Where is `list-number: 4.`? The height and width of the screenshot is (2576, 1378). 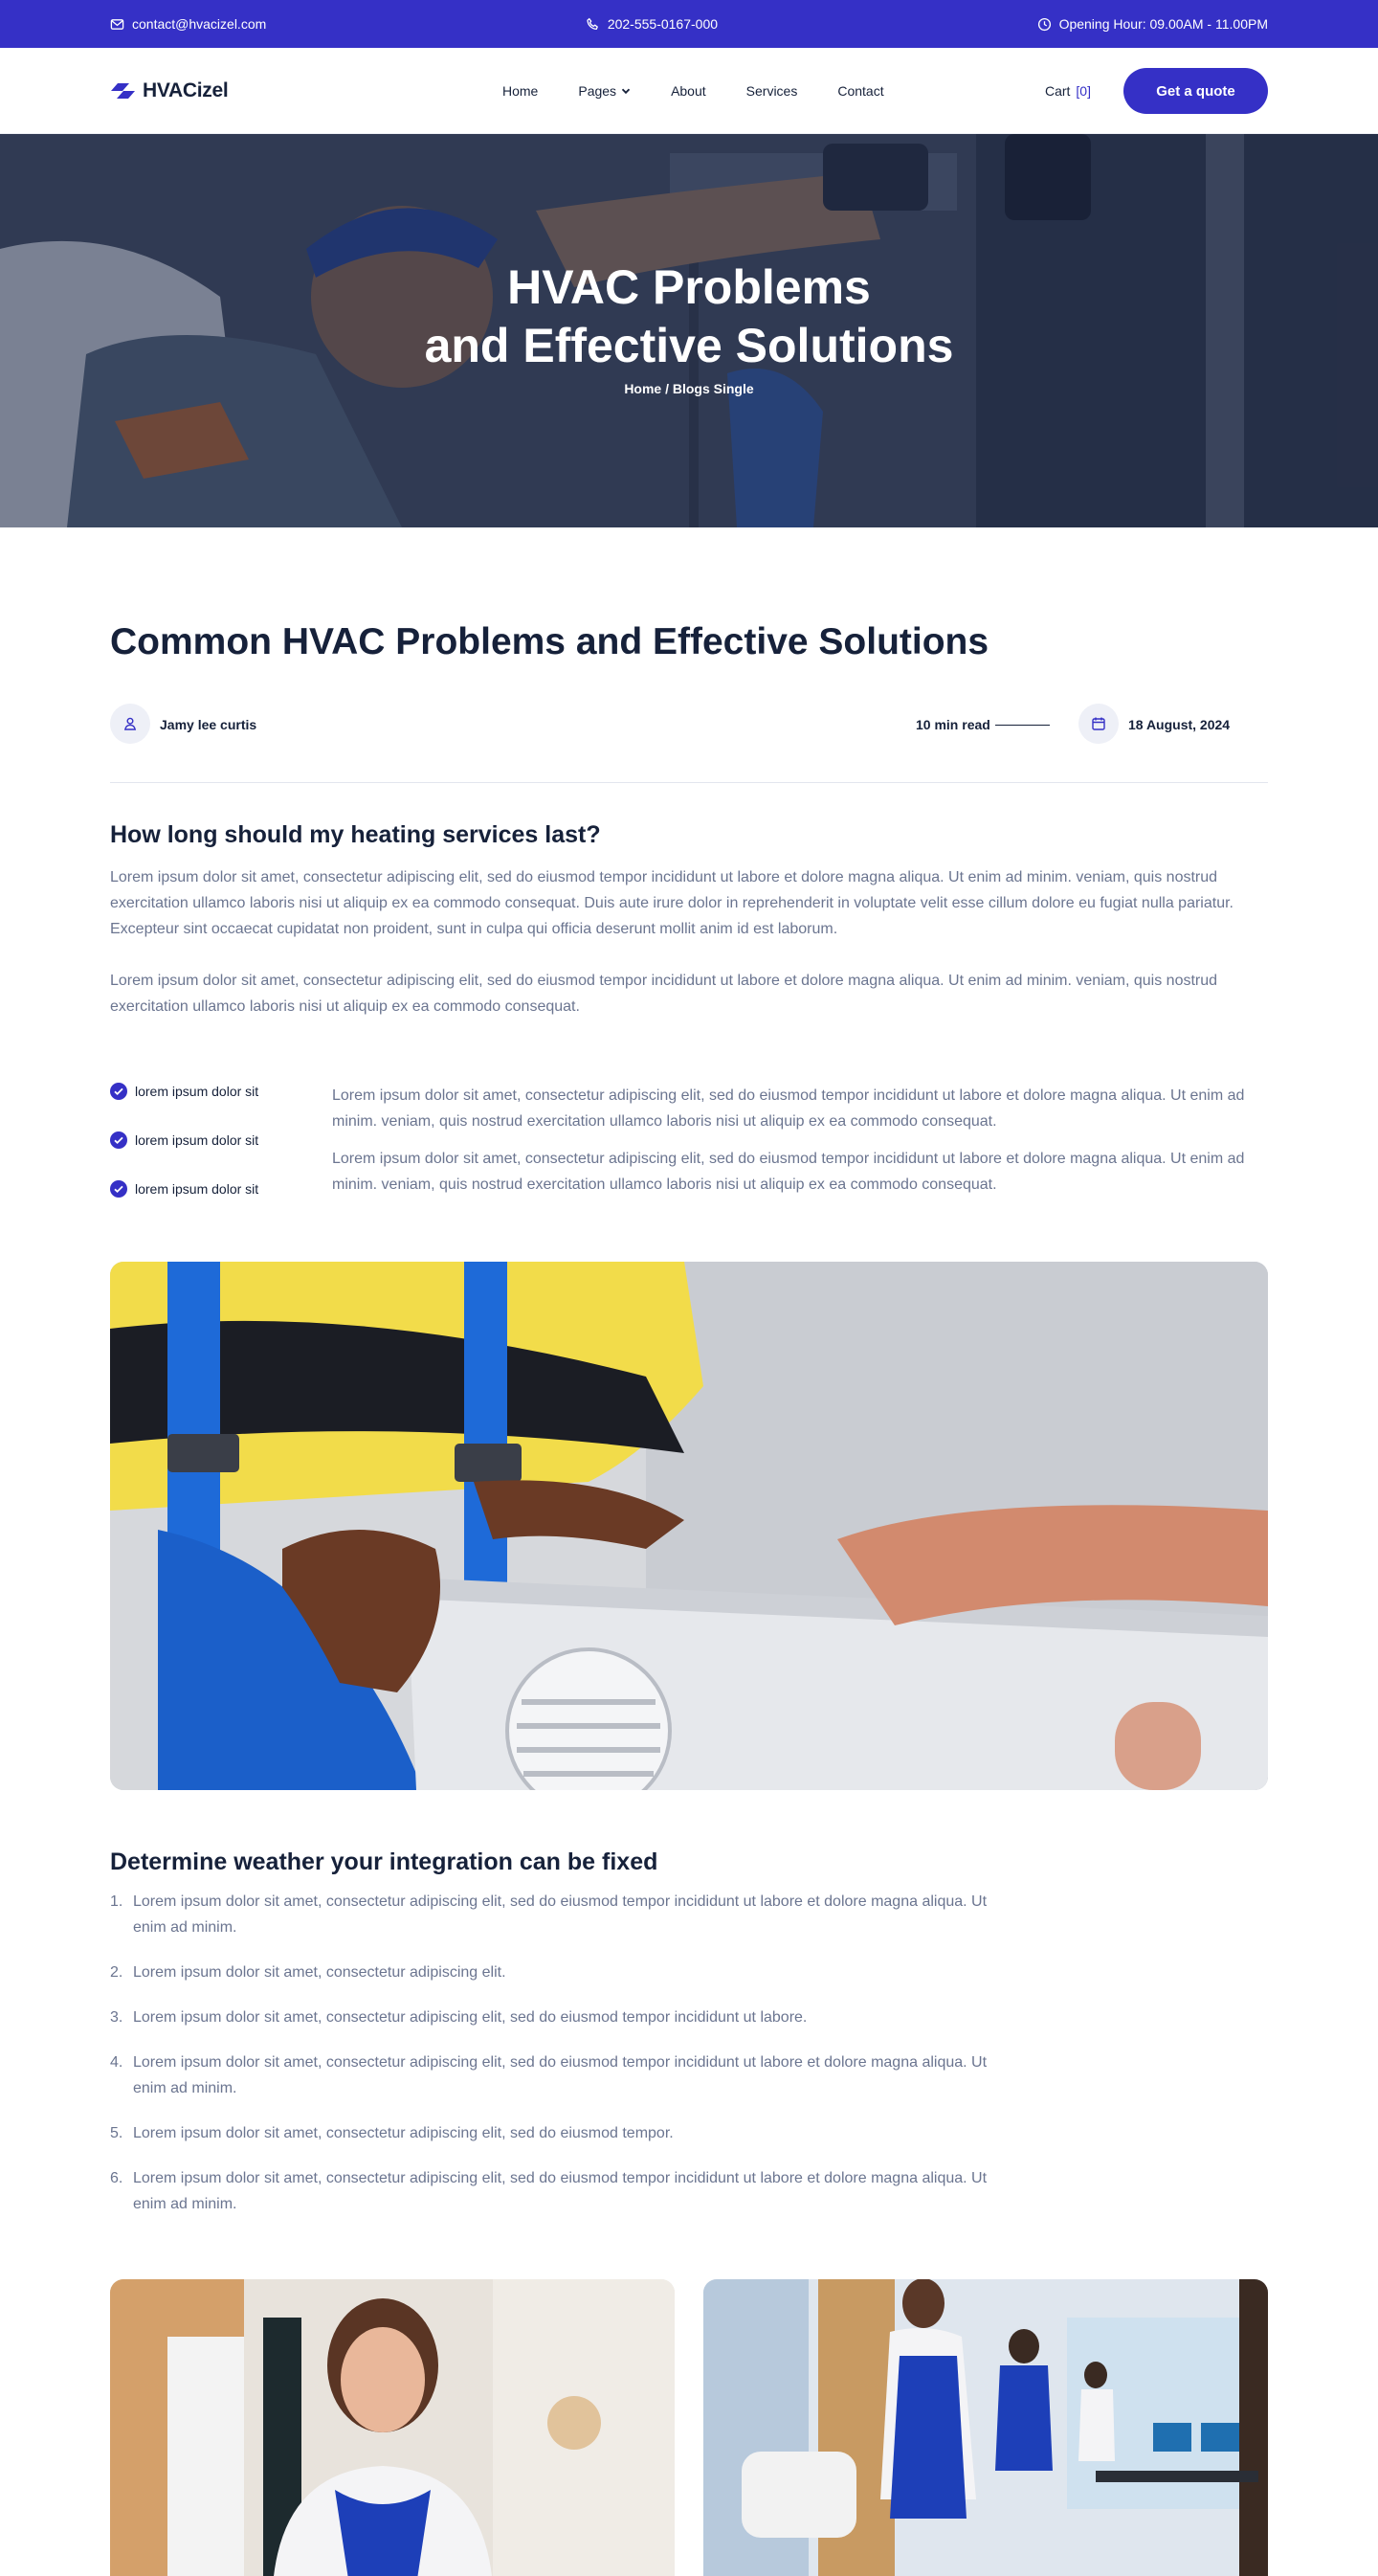 list-number: 4. is located at coordinates (117, 2063).